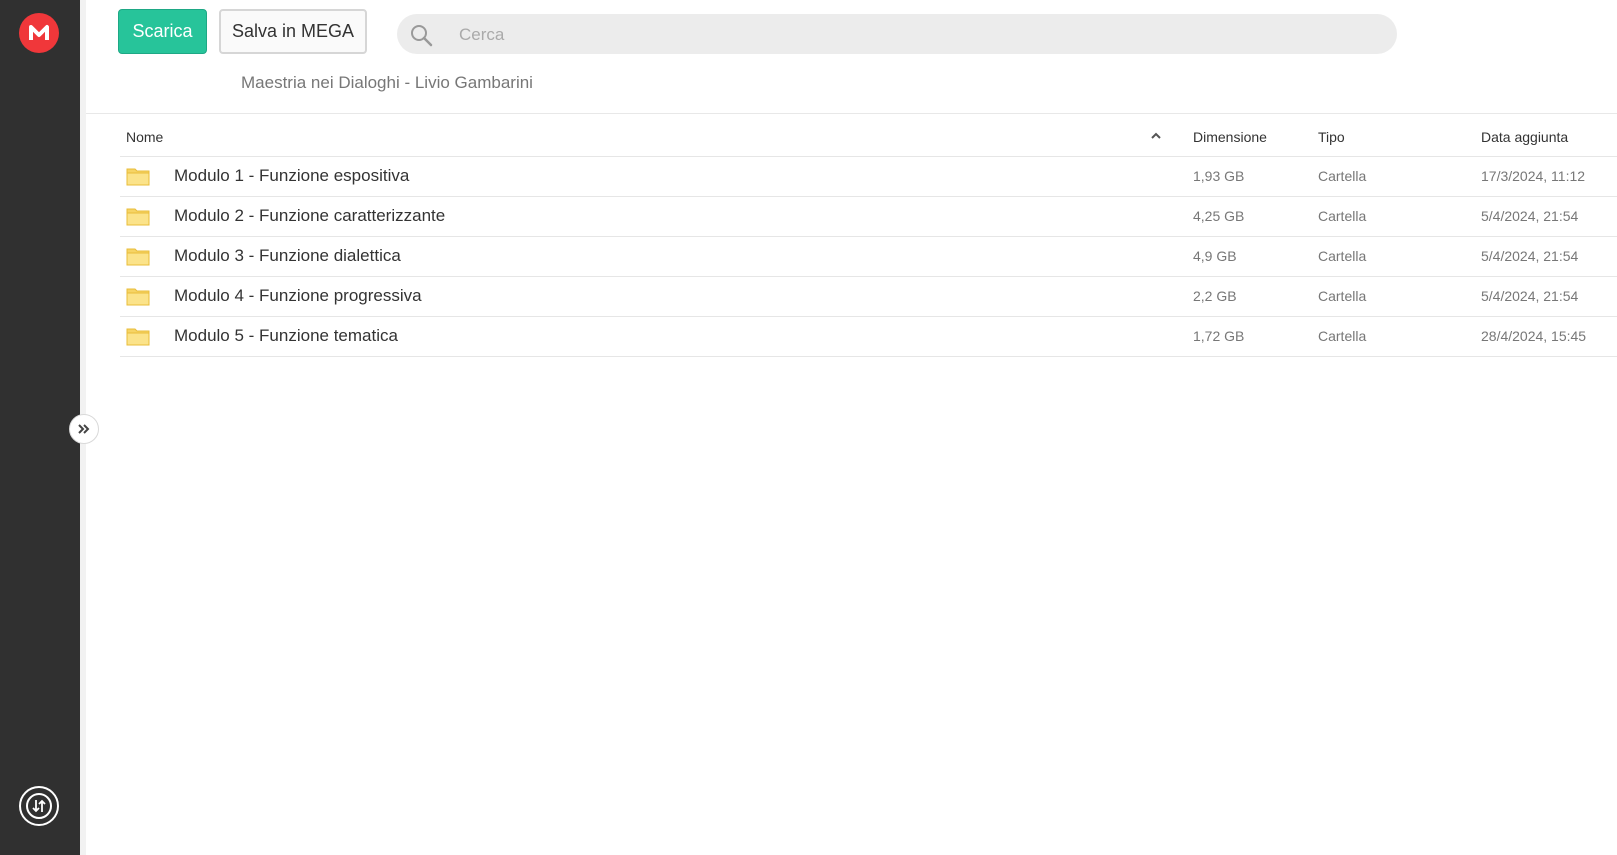 This screenshot has height=855, width=1617. Describe the element at coordinates (1534, 336) in the screenshot. I see `folder-date: 28/4/2024, 15:45` at that location.